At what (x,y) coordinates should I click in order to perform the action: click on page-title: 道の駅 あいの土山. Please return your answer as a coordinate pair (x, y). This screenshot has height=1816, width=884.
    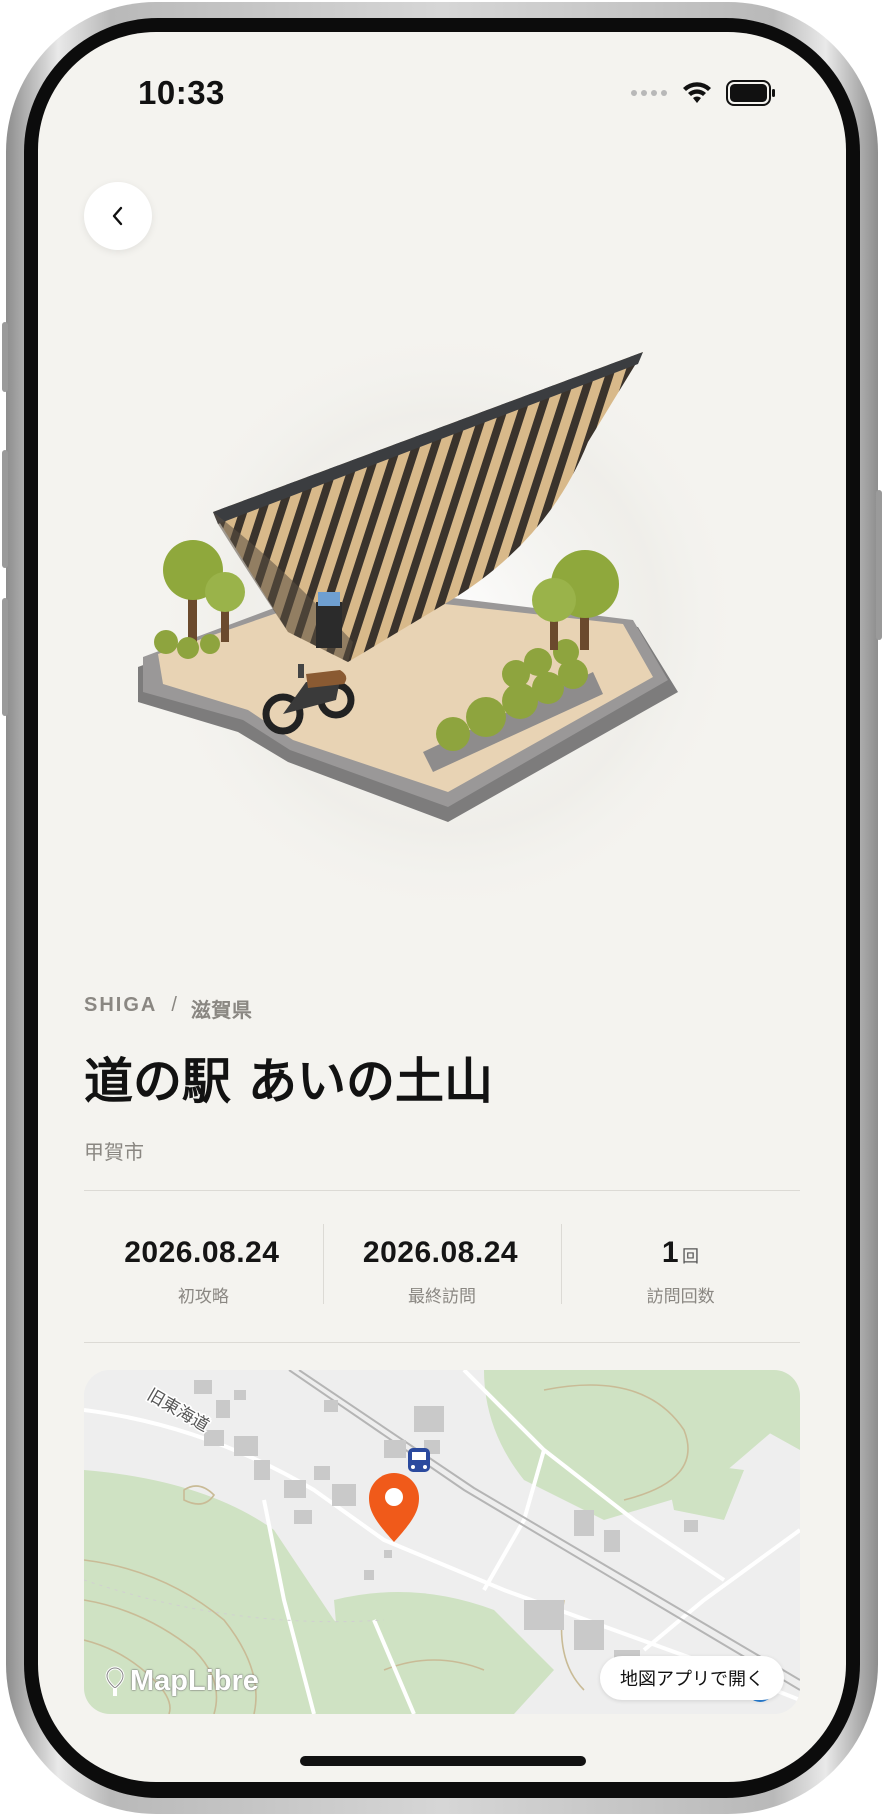
    Looking at the image, I should click on (289, 1081).